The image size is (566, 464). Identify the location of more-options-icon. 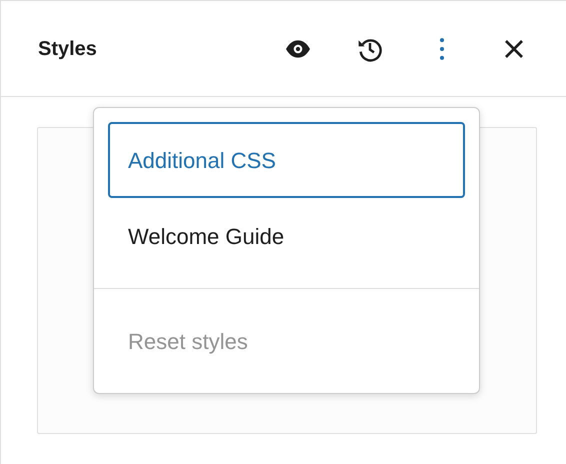
(442, 48).